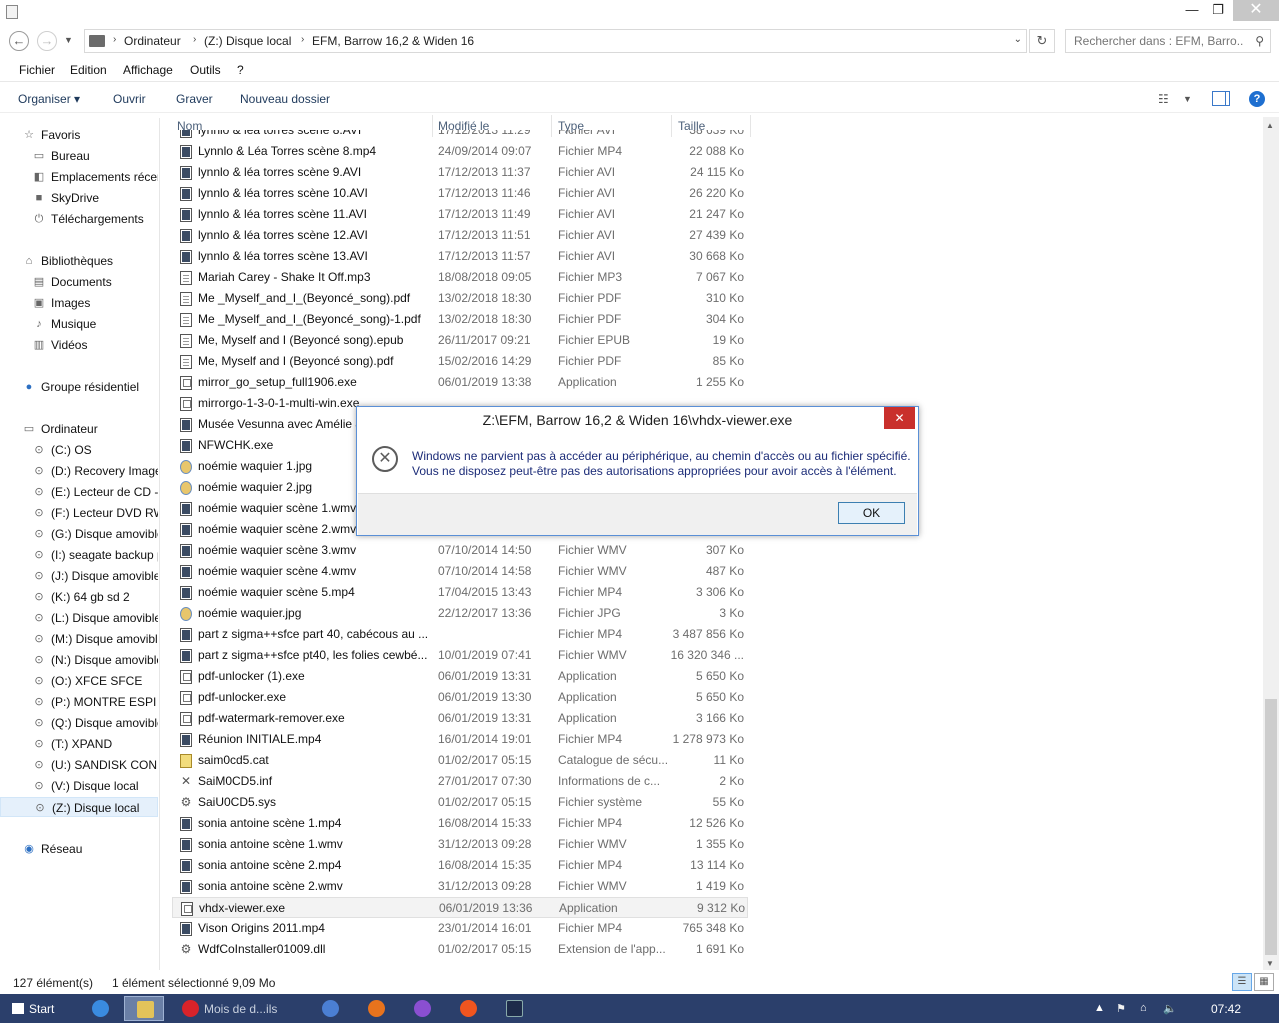 Image resolution: width=1279 pixels, height=1023 pixels. What do you see at coordinates (144, 1008) in the screenshot?
I see `taskbar-explorer` at bounding box center [144, 1008].